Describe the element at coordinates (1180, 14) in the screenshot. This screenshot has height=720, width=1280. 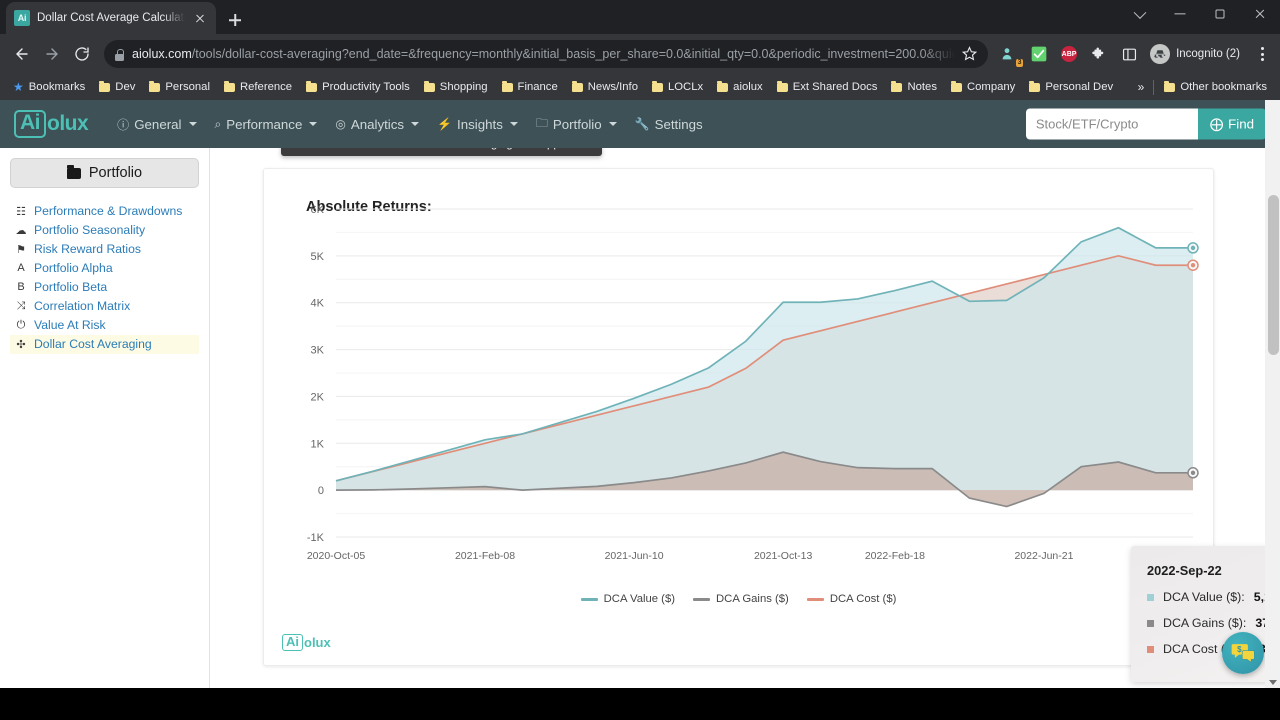
I see `minimize-icon` at that location.